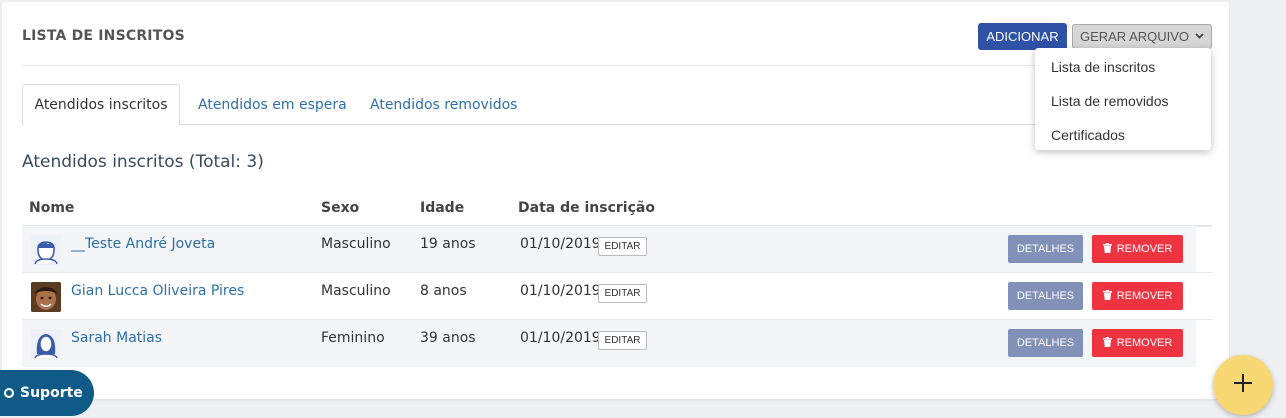  Describe the element at coordinates (116, 338) in the screenshot. I see `subscriber-name-link: Sarah Matias` at that location.